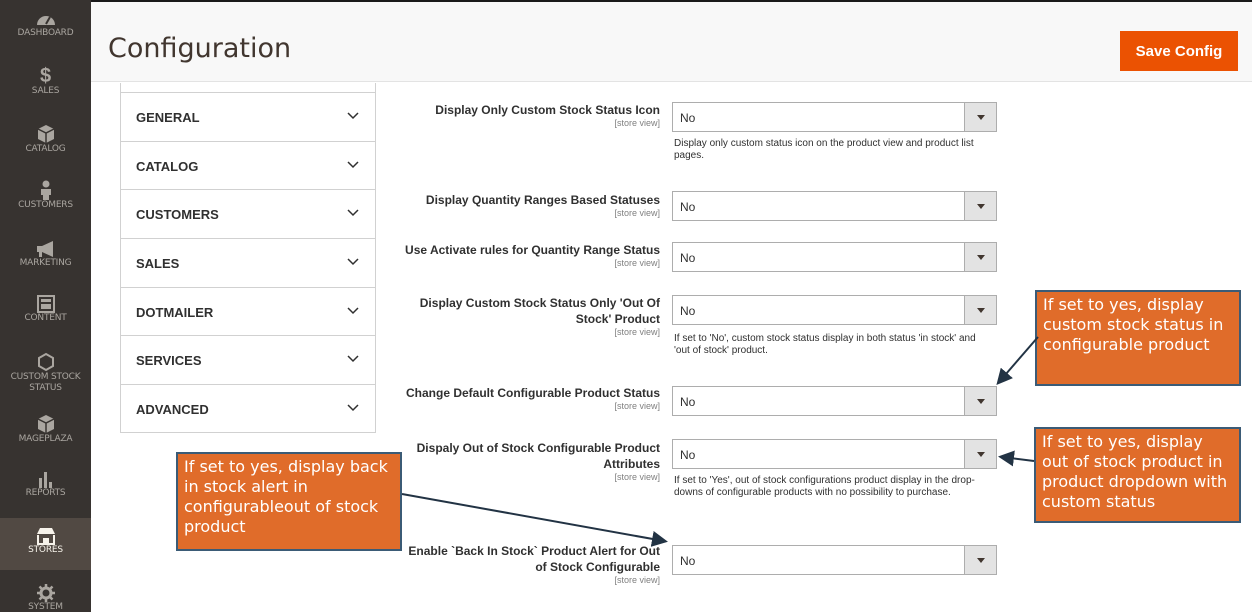  What do you see at coordinates (1017, 361) in the screenshot?
I see `arrow-to-configurable-status` at bounding box center [1017, 361].